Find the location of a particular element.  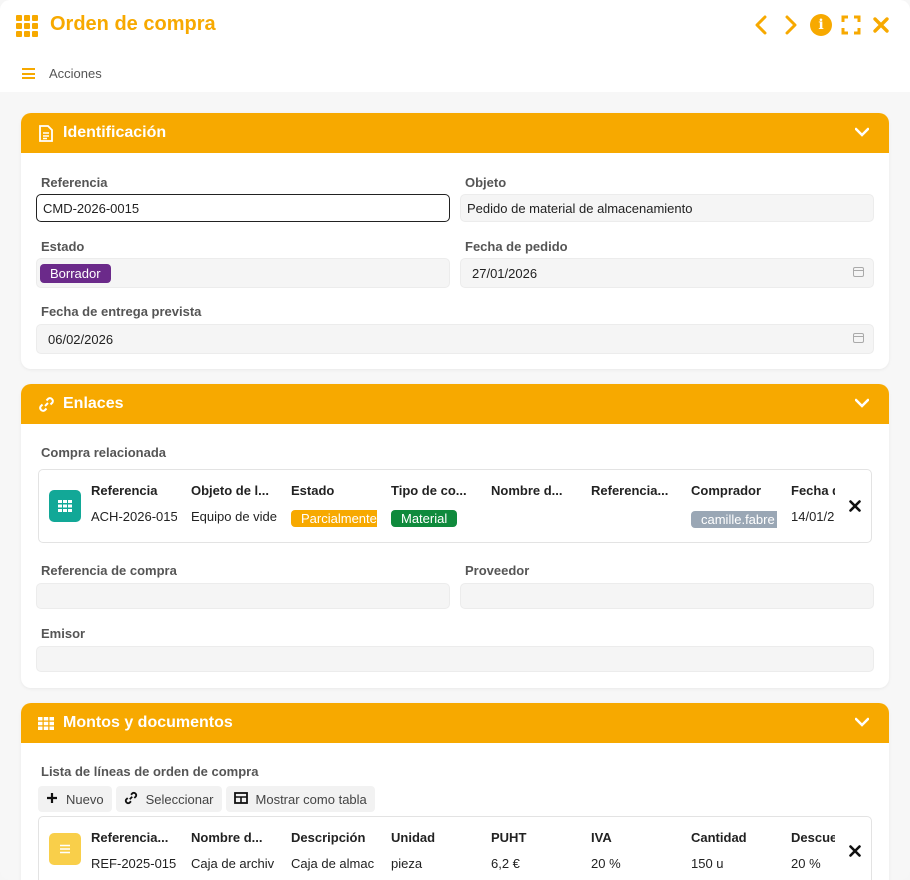

cell-status: Parcialmente is located at coordinates (334, 518).